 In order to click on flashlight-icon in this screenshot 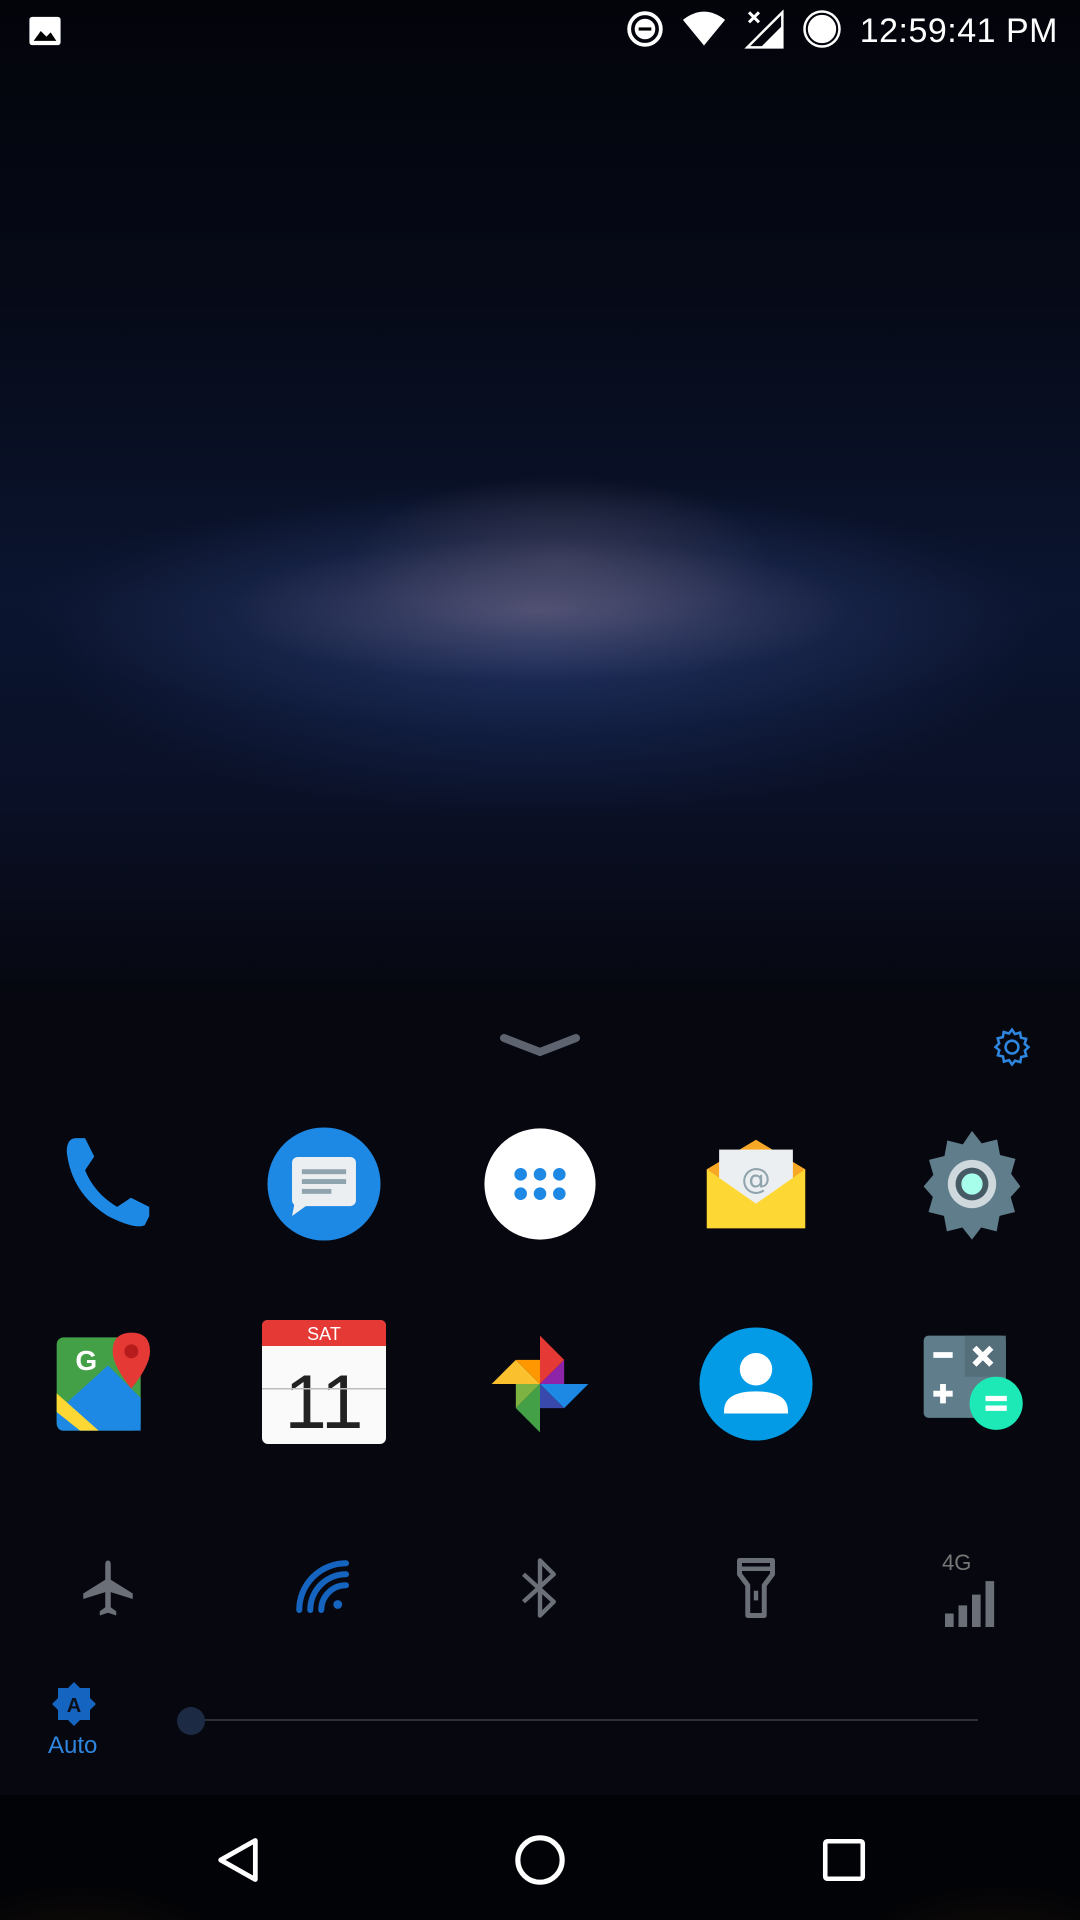, I will do `click(756, 1588)`.